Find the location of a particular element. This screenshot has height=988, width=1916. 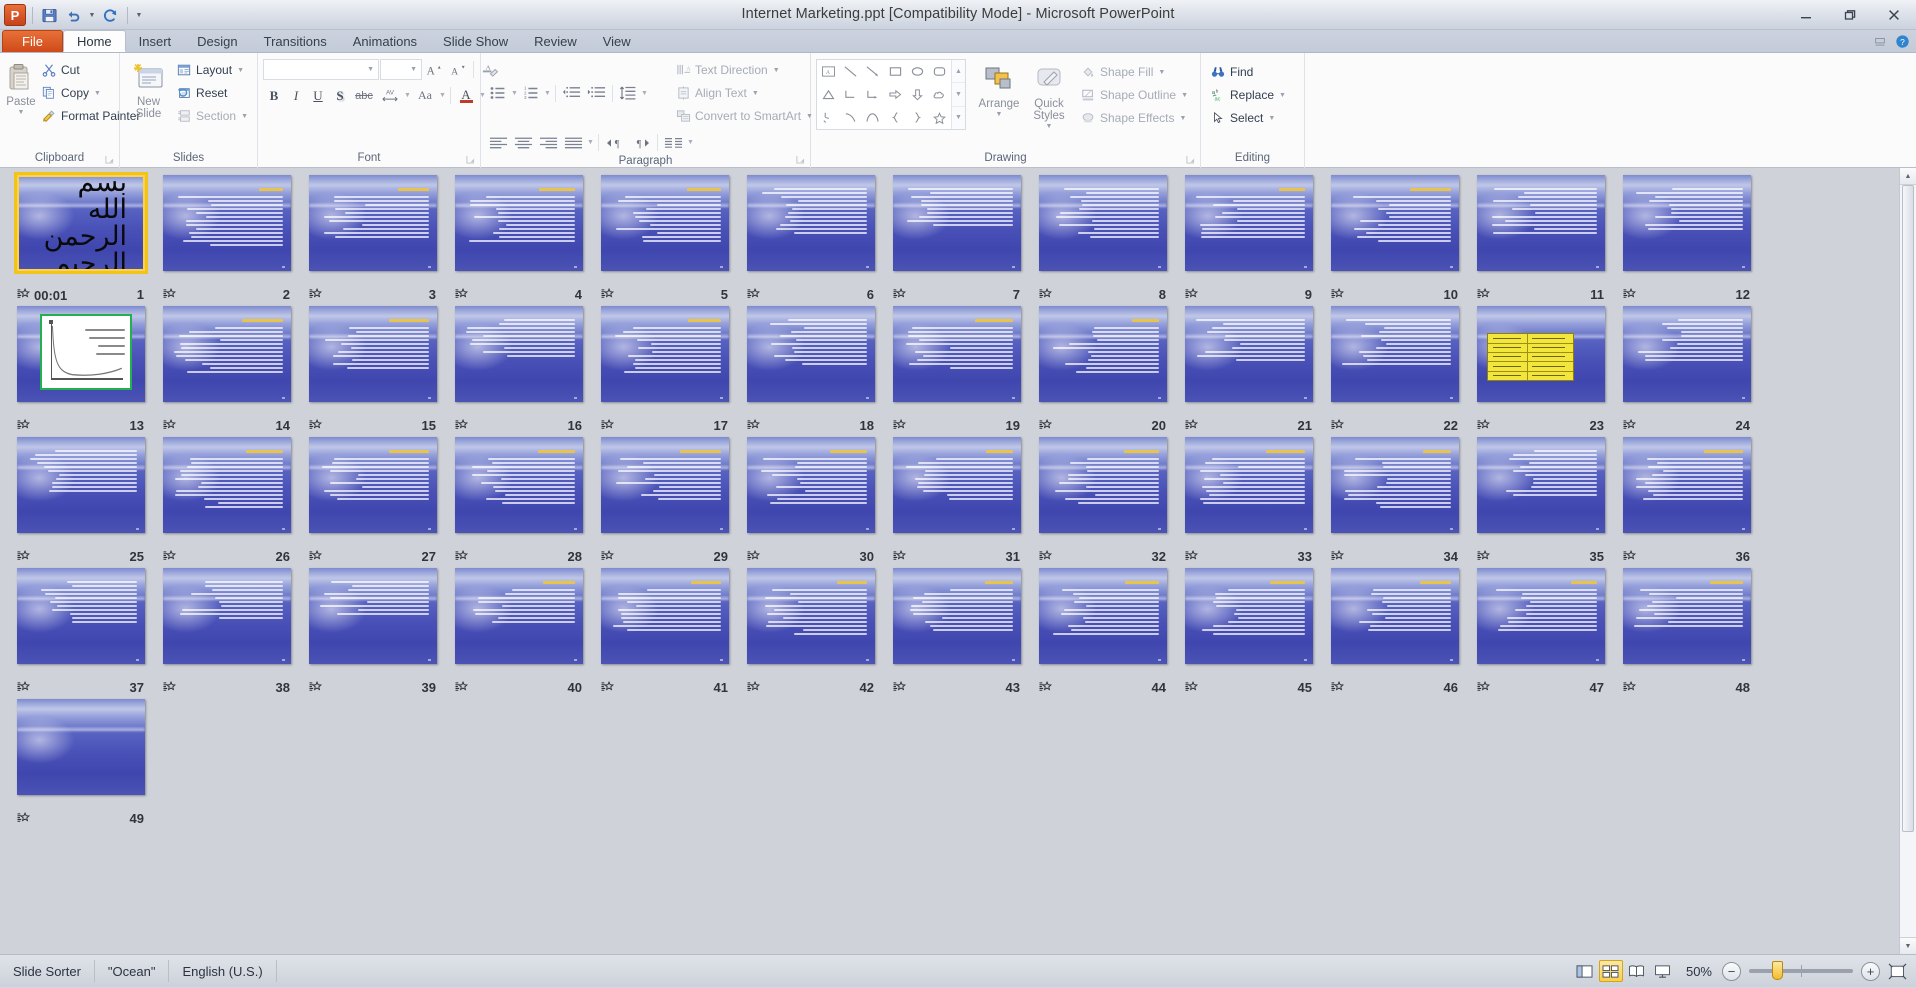

status-theme: "Ocean" is located at coordinates (132, 971).